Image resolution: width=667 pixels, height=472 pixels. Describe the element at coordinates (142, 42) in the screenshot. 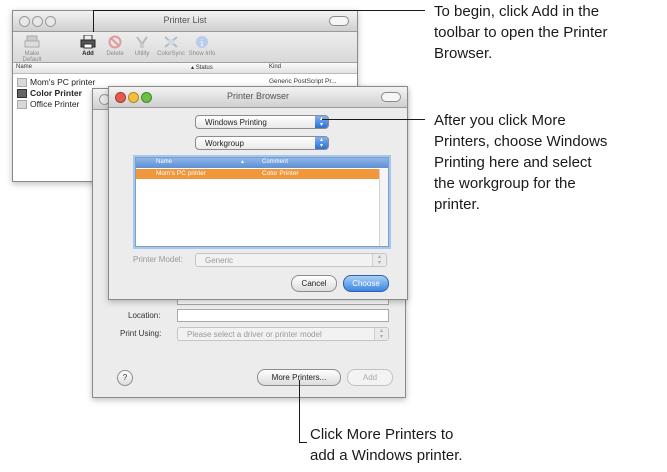

I see `utility-icon` at that location.